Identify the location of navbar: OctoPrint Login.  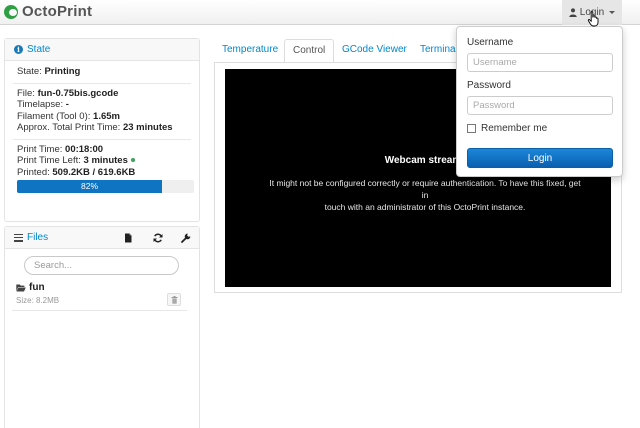
(320, 12).